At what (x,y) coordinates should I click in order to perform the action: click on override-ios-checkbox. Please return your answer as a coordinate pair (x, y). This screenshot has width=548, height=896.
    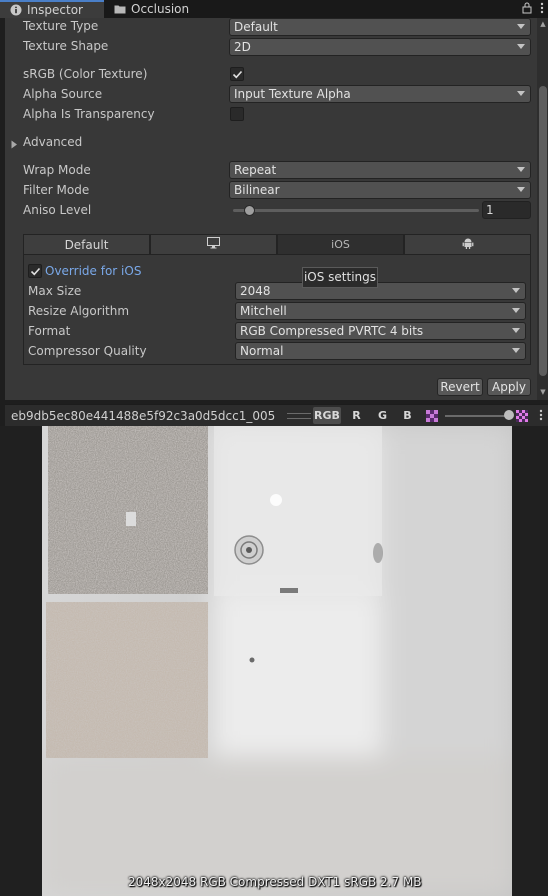
    Looking at the image, I should click on (35, 271).